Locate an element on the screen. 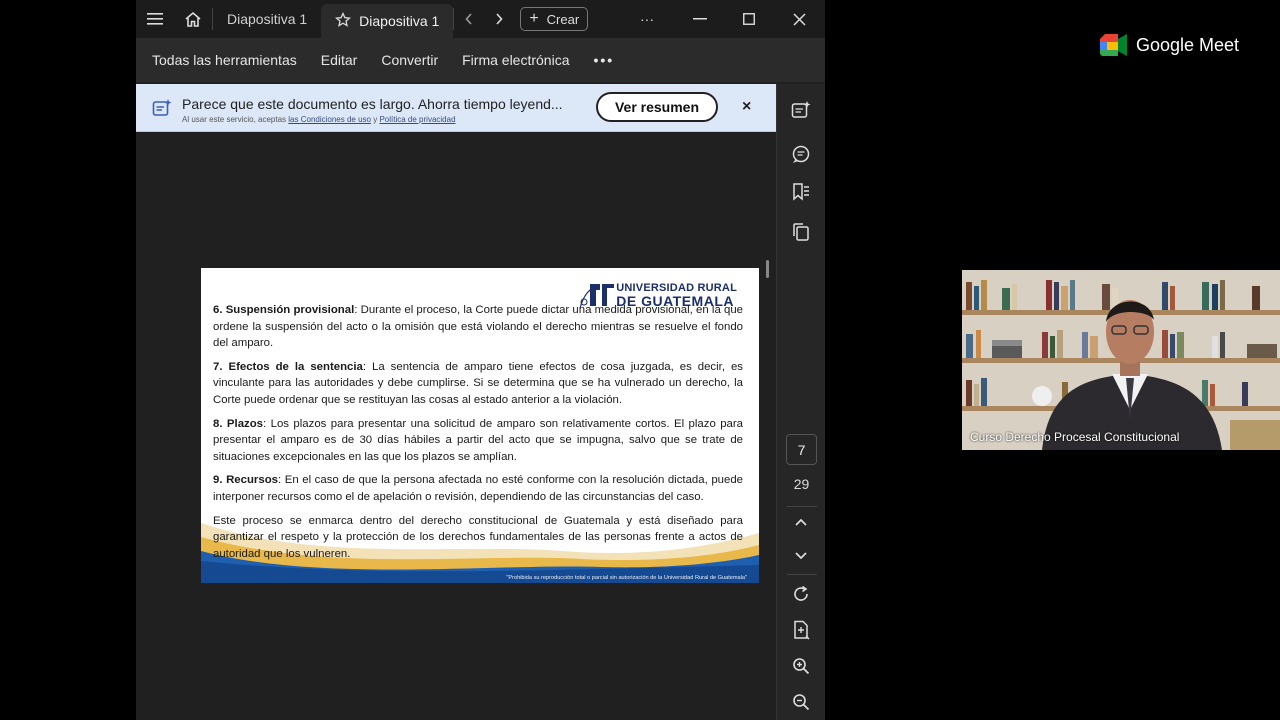  toolbar-convert: Convertir is located at coordinates (409, 60).